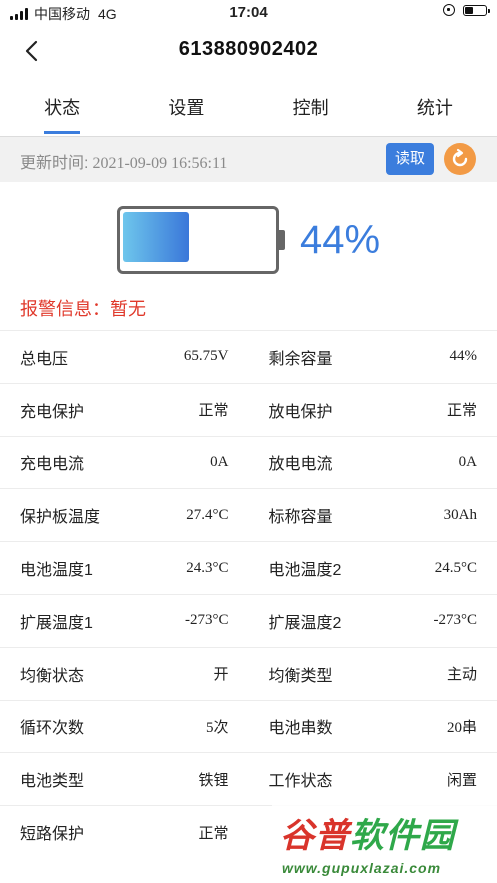  What do you see at coordinates (206, 356) in the screenshot?
I see `data-value: 65.75V` at bounding box center [206, 356].